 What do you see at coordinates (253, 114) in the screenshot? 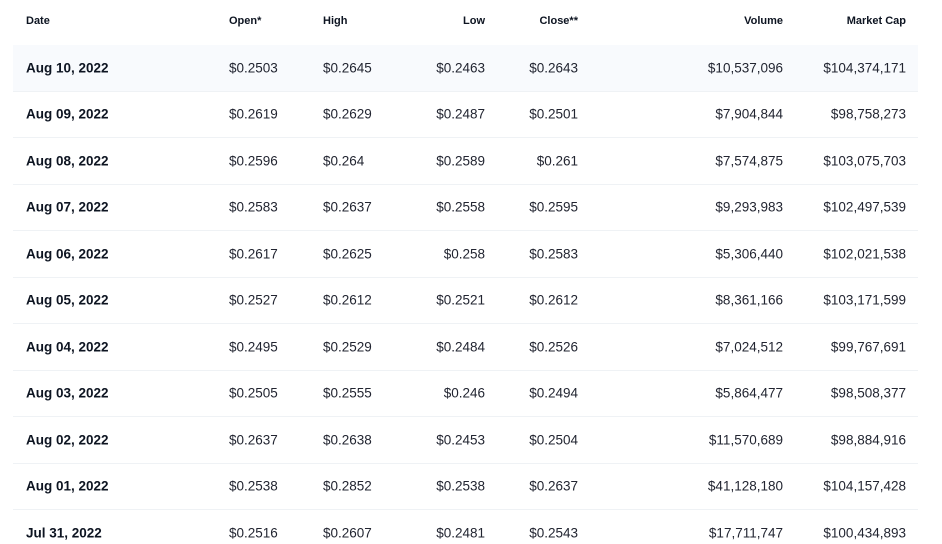
I see `cell-open: $0.2619` at bounding box center [253, 114].